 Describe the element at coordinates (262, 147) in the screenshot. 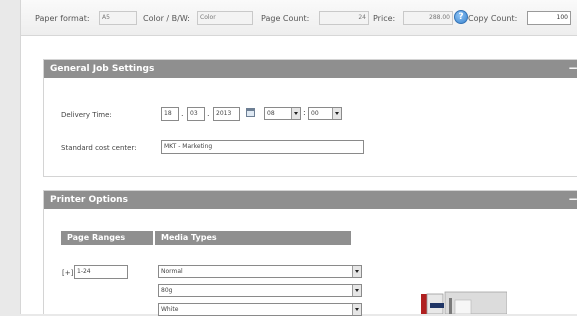

I see `cost-center-input: MKT - Marketing` at that location.